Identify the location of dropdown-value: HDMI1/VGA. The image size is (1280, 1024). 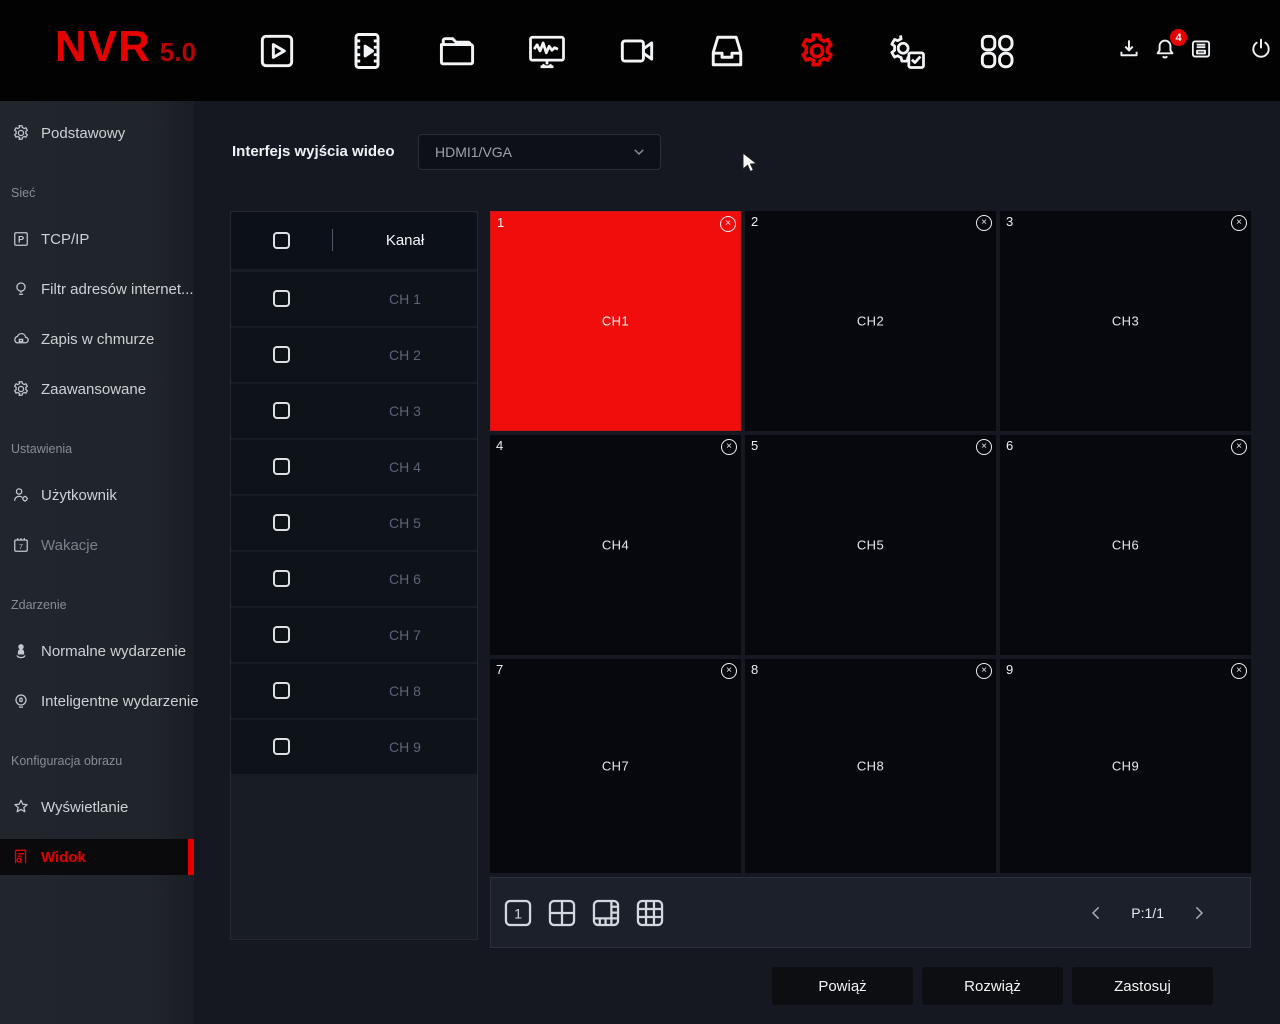
(474, 152).